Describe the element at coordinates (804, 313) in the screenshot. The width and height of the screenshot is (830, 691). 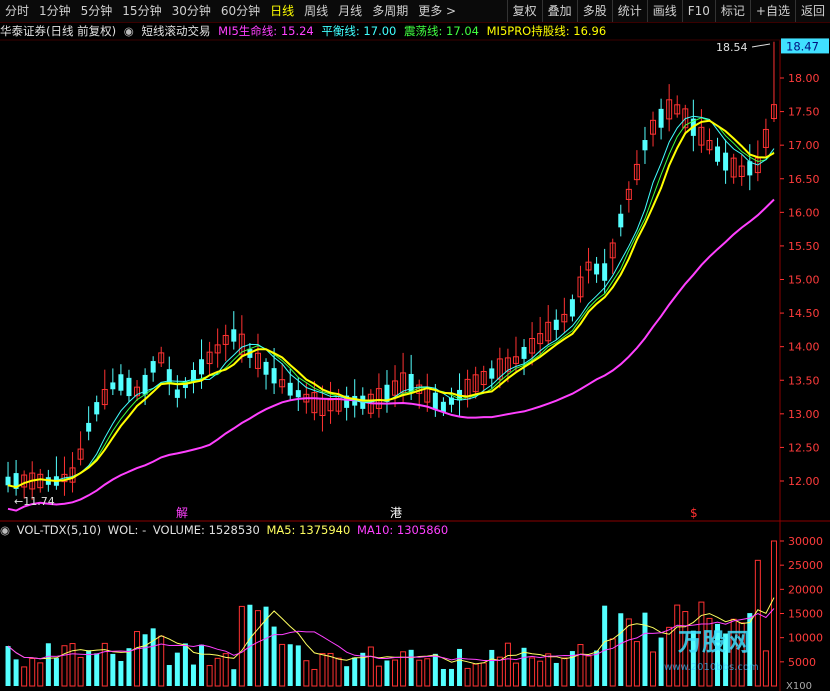
I see `price-tick-label: 14.50` at that location.